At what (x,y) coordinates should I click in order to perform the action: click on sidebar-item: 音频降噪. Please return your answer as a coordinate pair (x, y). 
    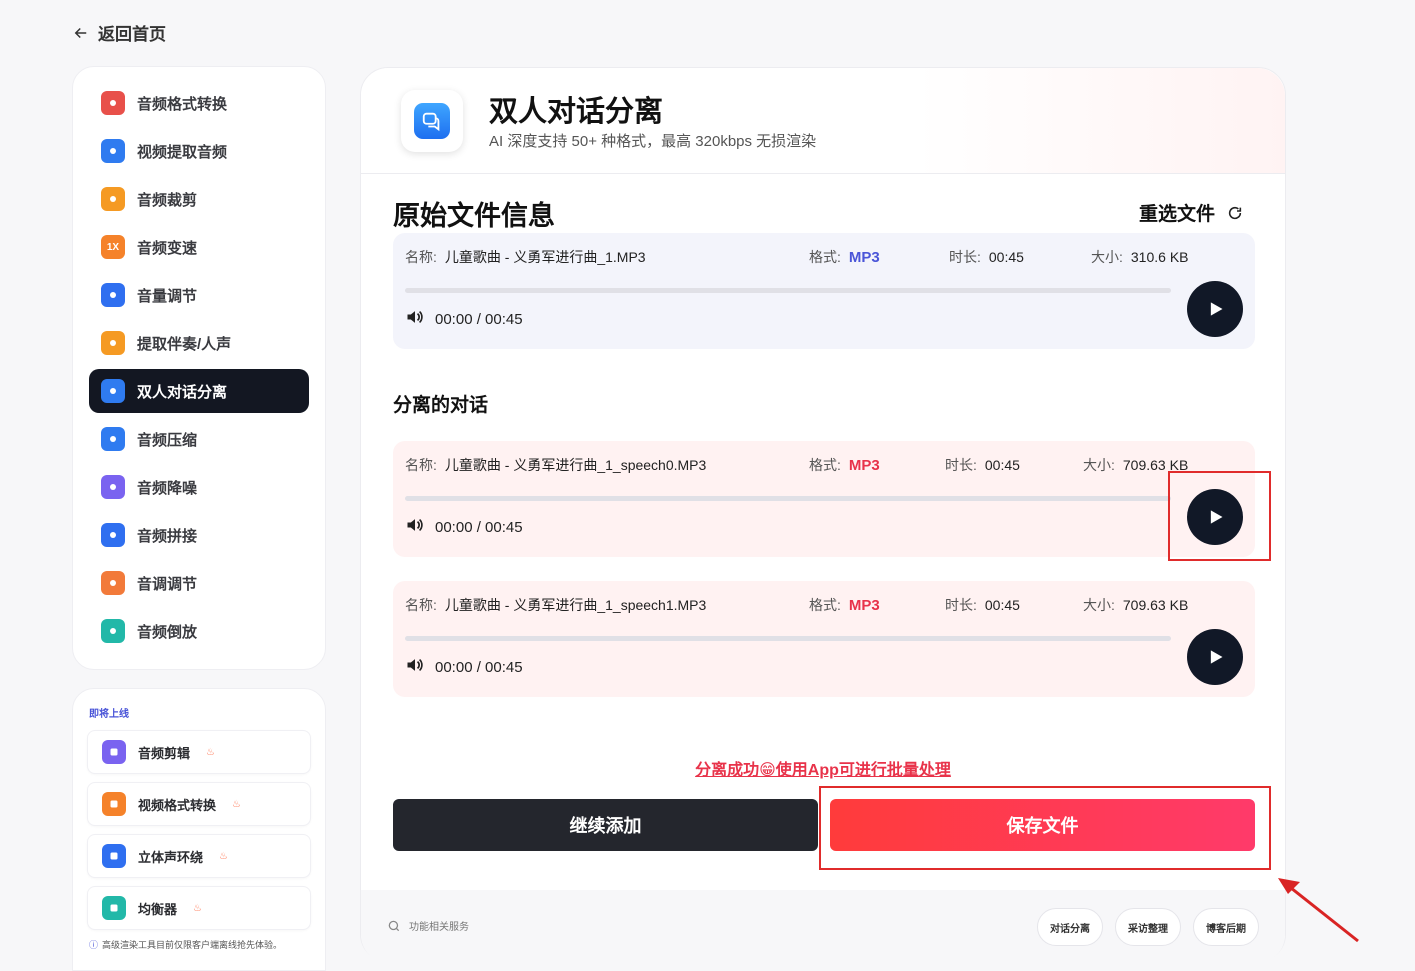
    Looking at the image, I should click on (199, 487).